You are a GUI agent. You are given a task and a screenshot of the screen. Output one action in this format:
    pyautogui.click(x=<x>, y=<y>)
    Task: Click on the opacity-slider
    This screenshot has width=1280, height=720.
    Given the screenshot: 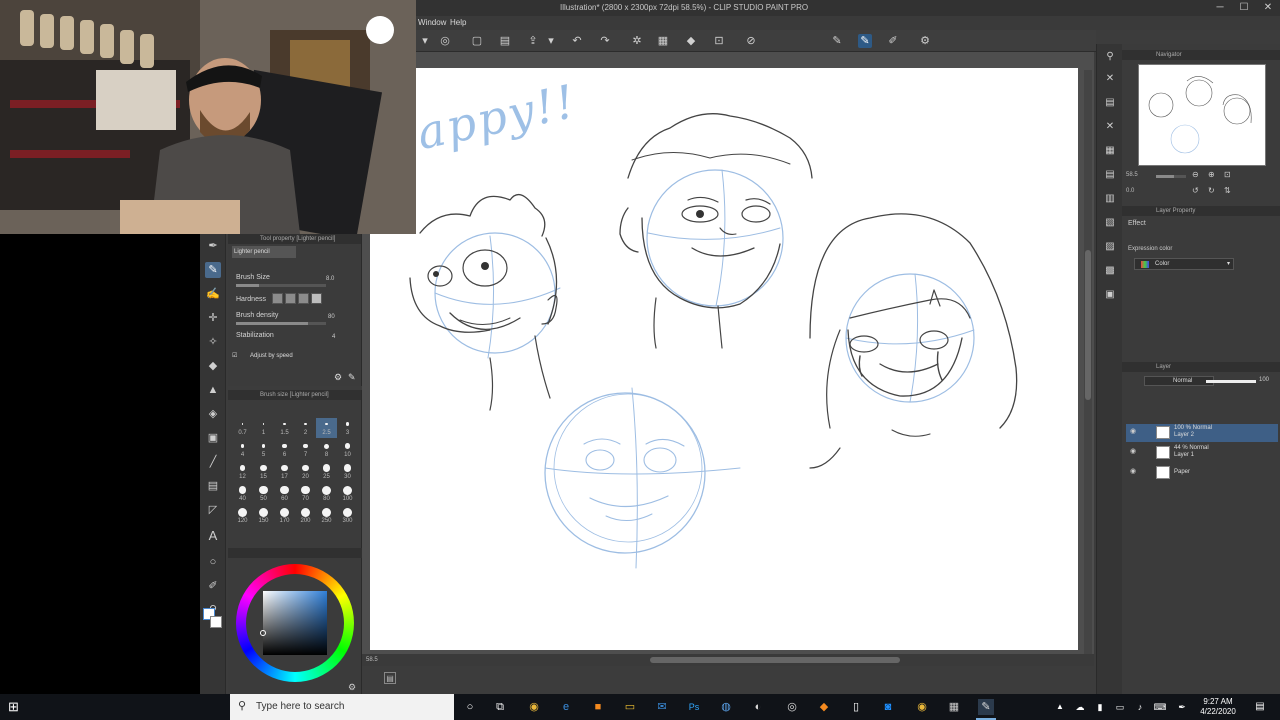 What is the action you would take?
    pyautogui.click(x=1231, y=381)
    